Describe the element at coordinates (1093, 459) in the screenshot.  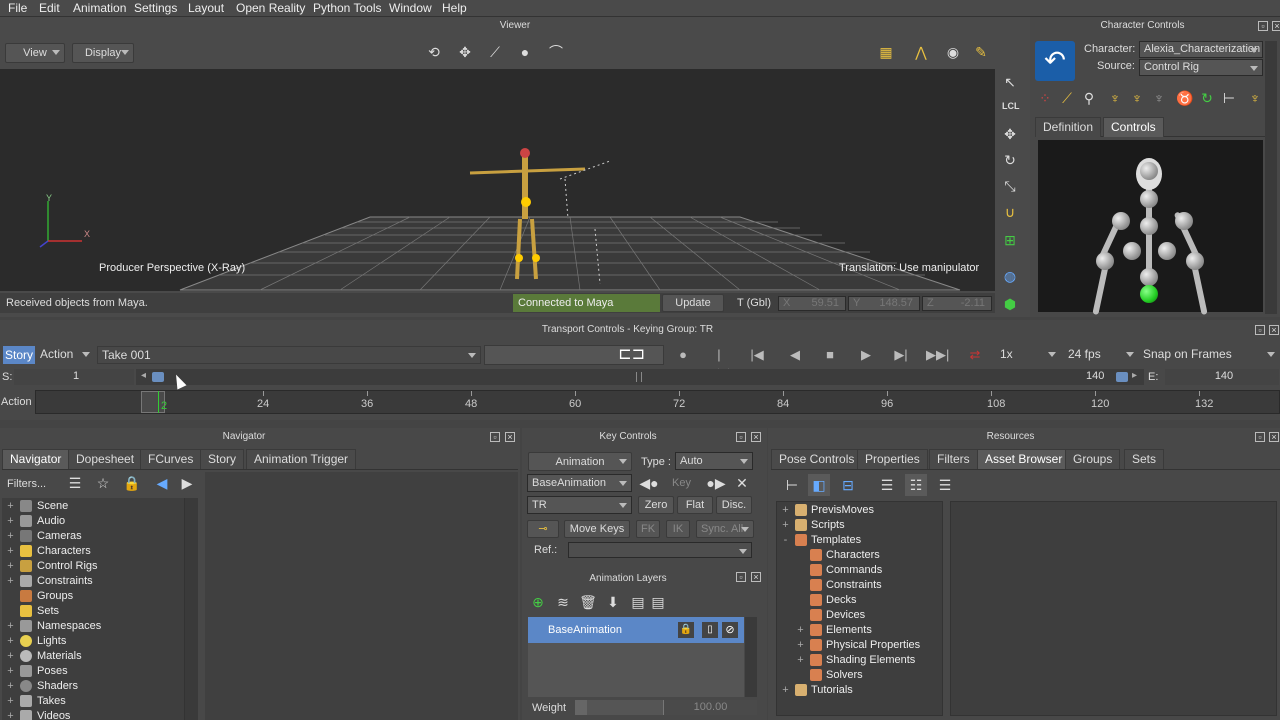
I see `tab-groups: Groups` at that location.